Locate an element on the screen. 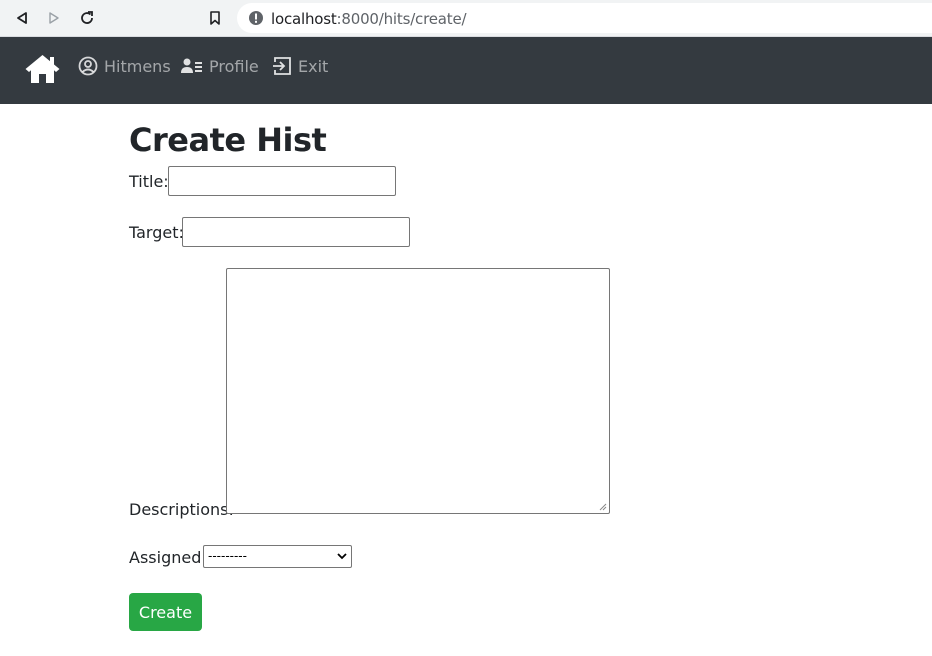 This screenshot has height=656, width=932. forward-arrow-icon is located at coordinates (54, 18).